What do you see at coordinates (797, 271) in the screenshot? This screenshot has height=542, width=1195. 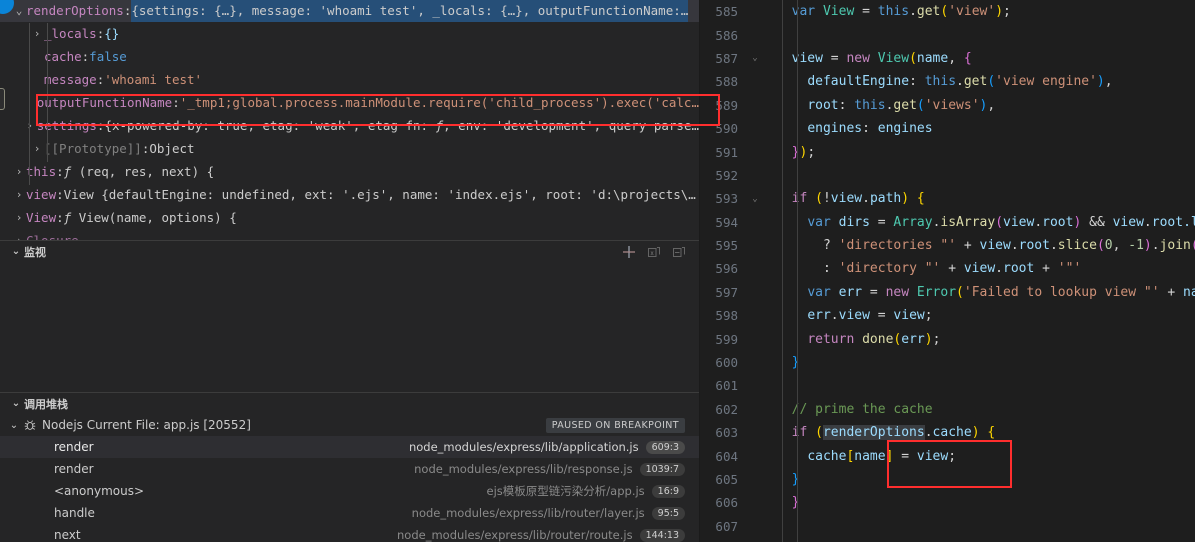 I see `indent-guide` at bounding box center [797, 271].